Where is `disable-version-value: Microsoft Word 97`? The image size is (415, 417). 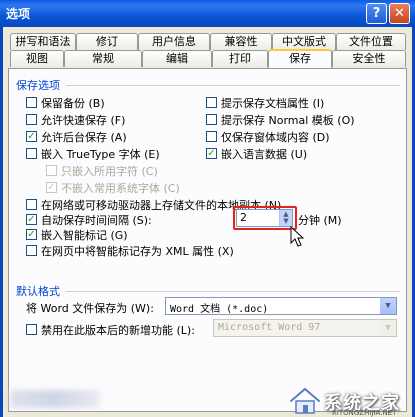 disable-version-value: Microsoft Word 97 is located at coordinates (269, 327).